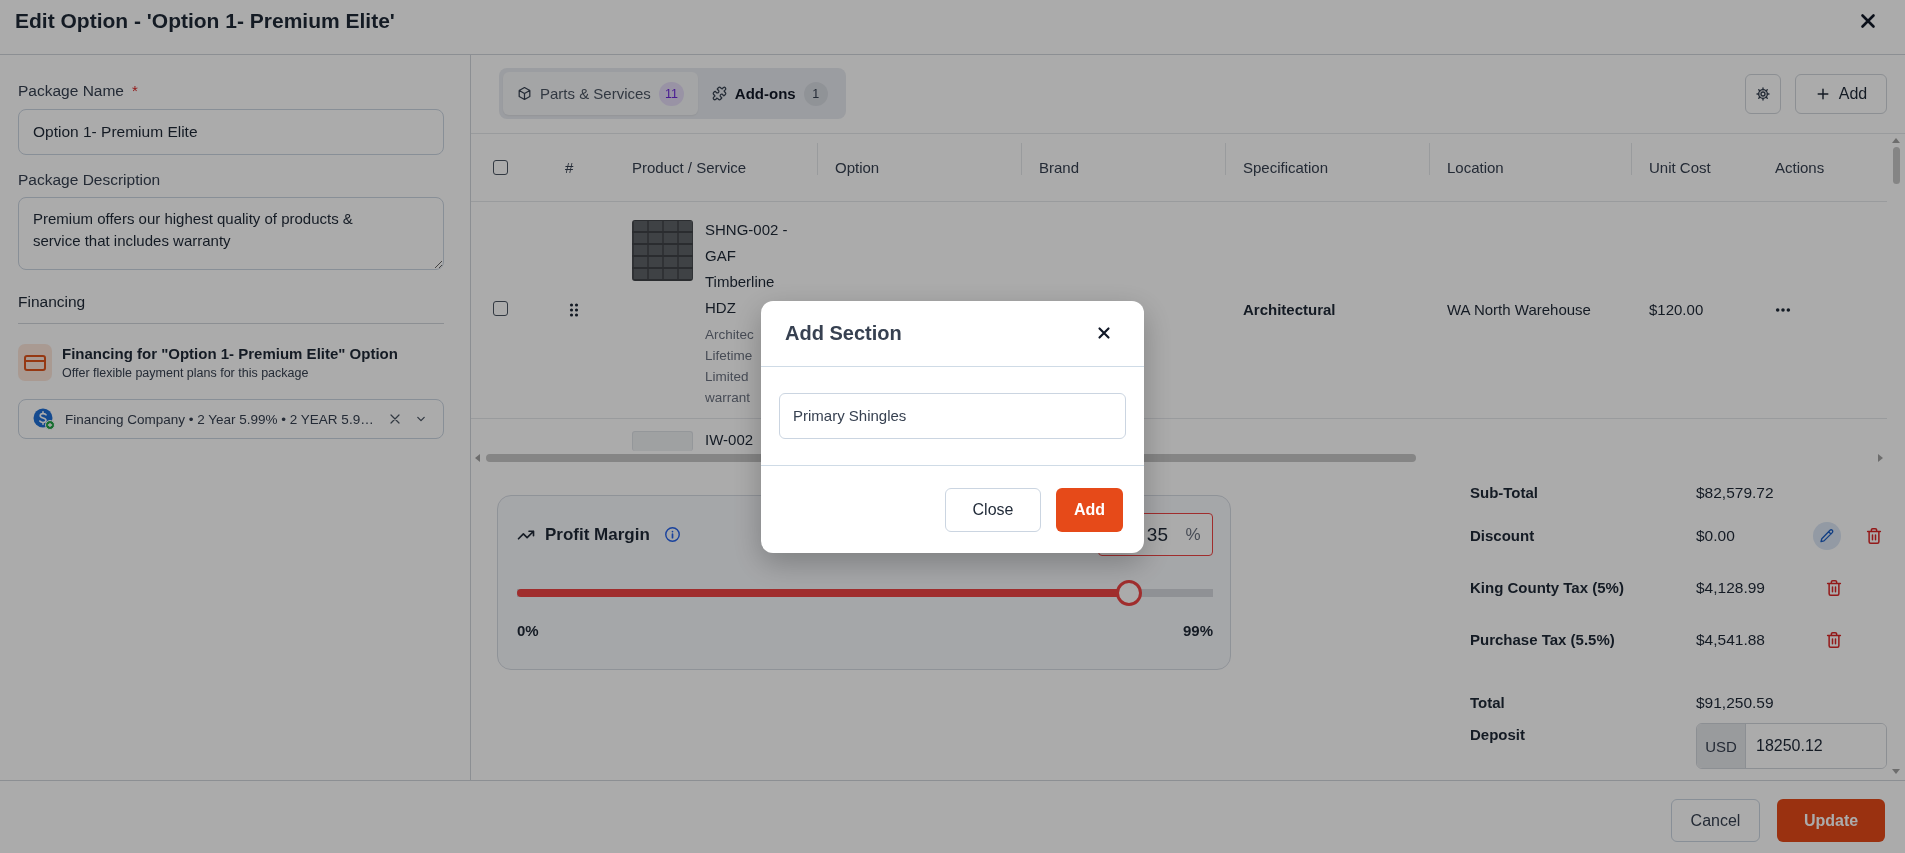  I want to click on cancel-button: Cancel, so click(1715, 820).